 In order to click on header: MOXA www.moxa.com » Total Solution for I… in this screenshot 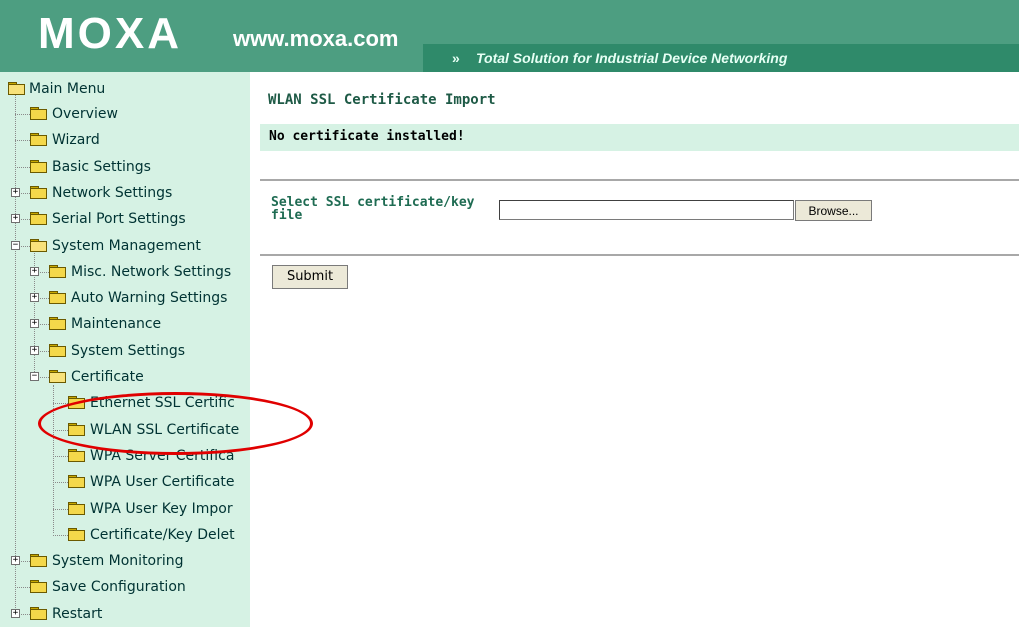, I will do `click(509, 36)`.